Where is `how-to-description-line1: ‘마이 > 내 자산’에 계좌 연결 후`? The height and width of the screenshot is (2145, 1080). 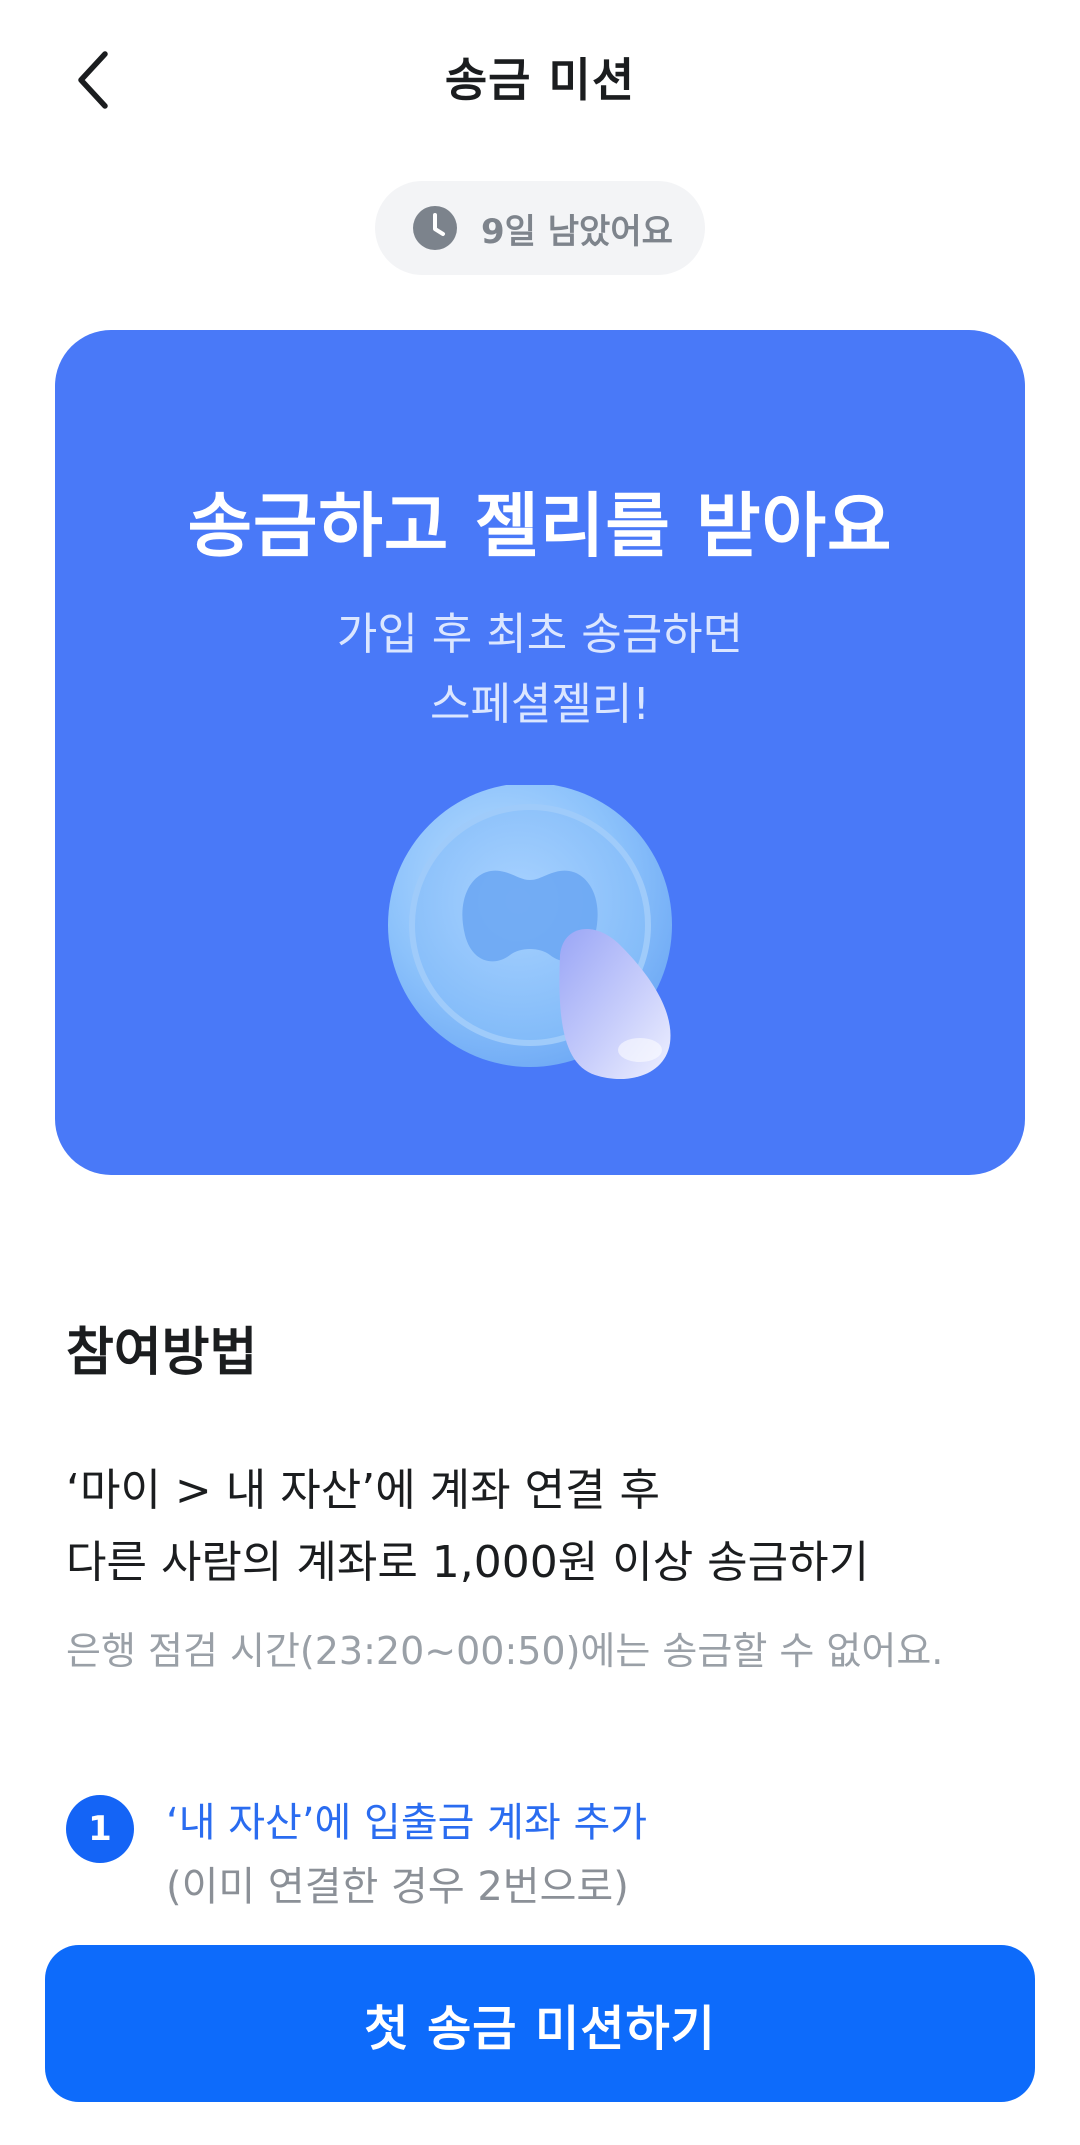 how-to-description-line1: ‘마이 > 내 자산’에 계좌 연결 후 is located at coordinates (363, 1490).